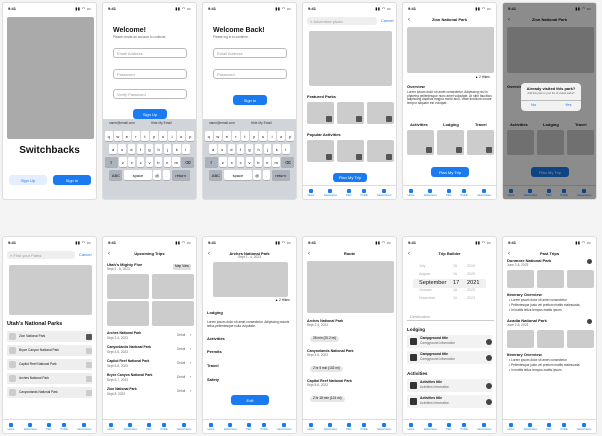 This screenshot has width=602, height=436. I want to click on destination-input: Destination, so click(450, 317).